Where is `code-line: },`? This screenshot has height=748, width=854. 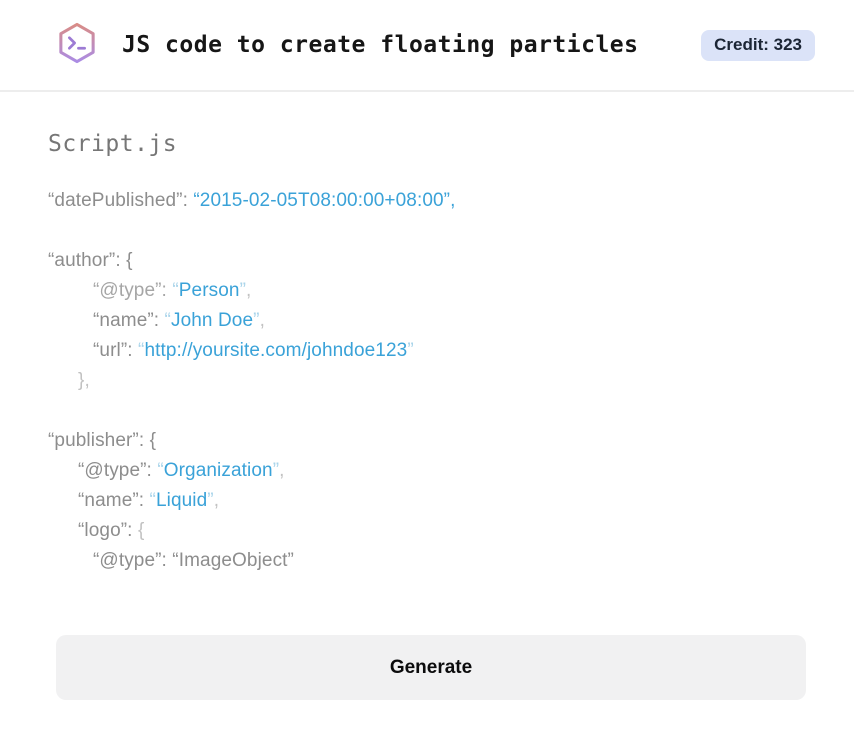 code-line: }, is located at coordinates (427, 381).